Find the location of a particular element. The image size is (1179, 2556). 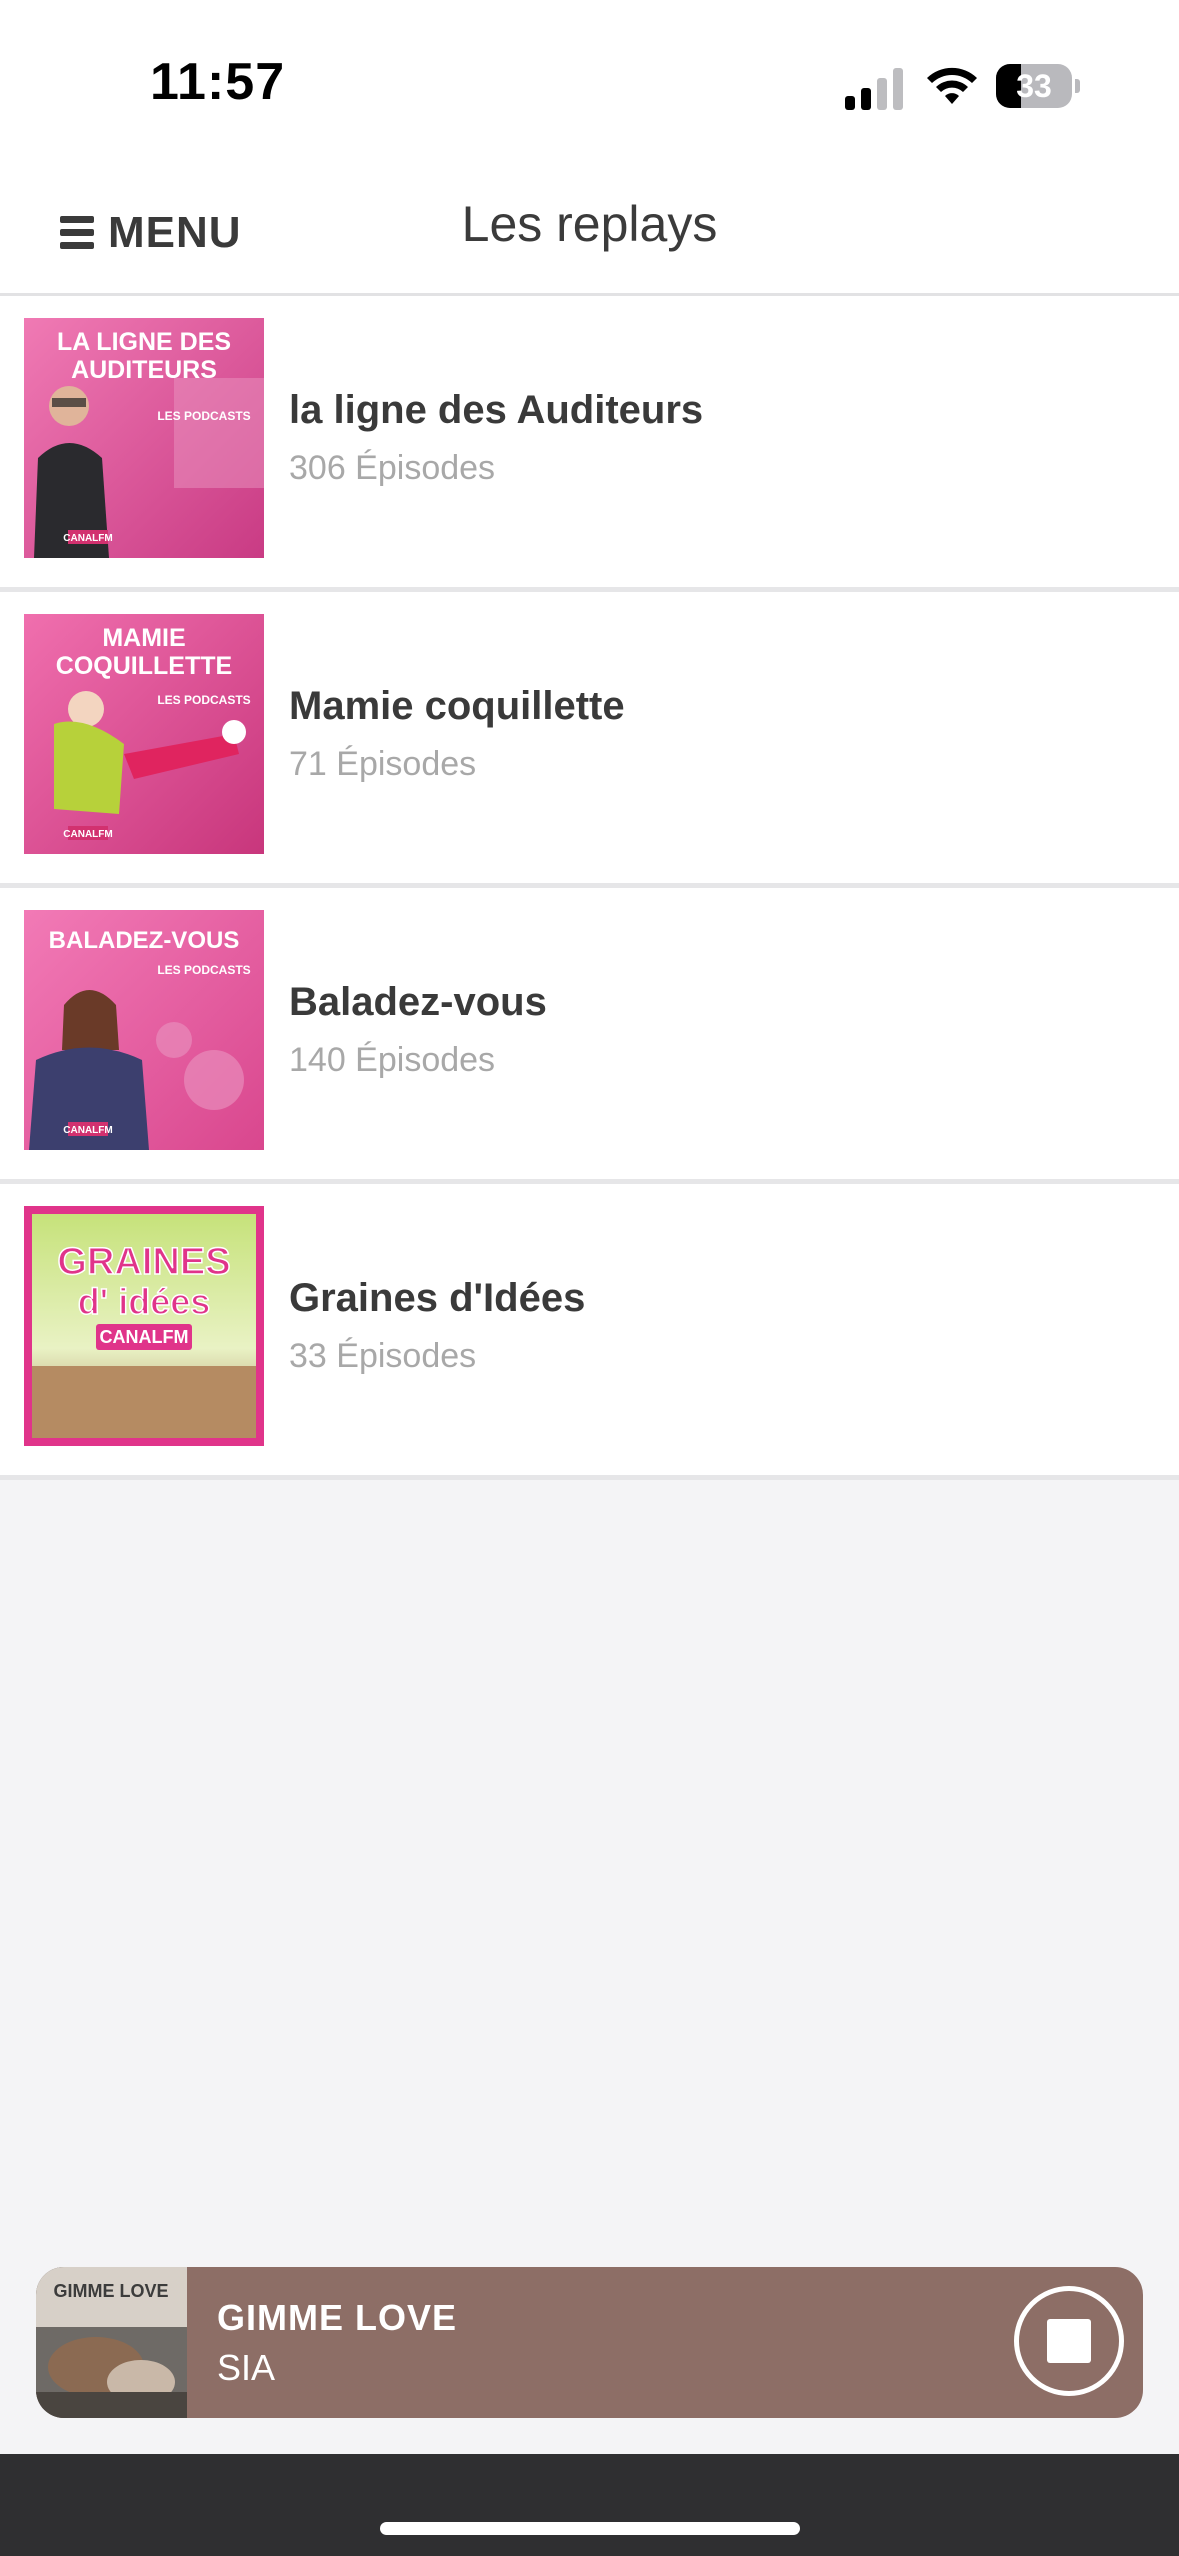

podcast-title: Mamie coquillette is located at coordinates (457, 706).